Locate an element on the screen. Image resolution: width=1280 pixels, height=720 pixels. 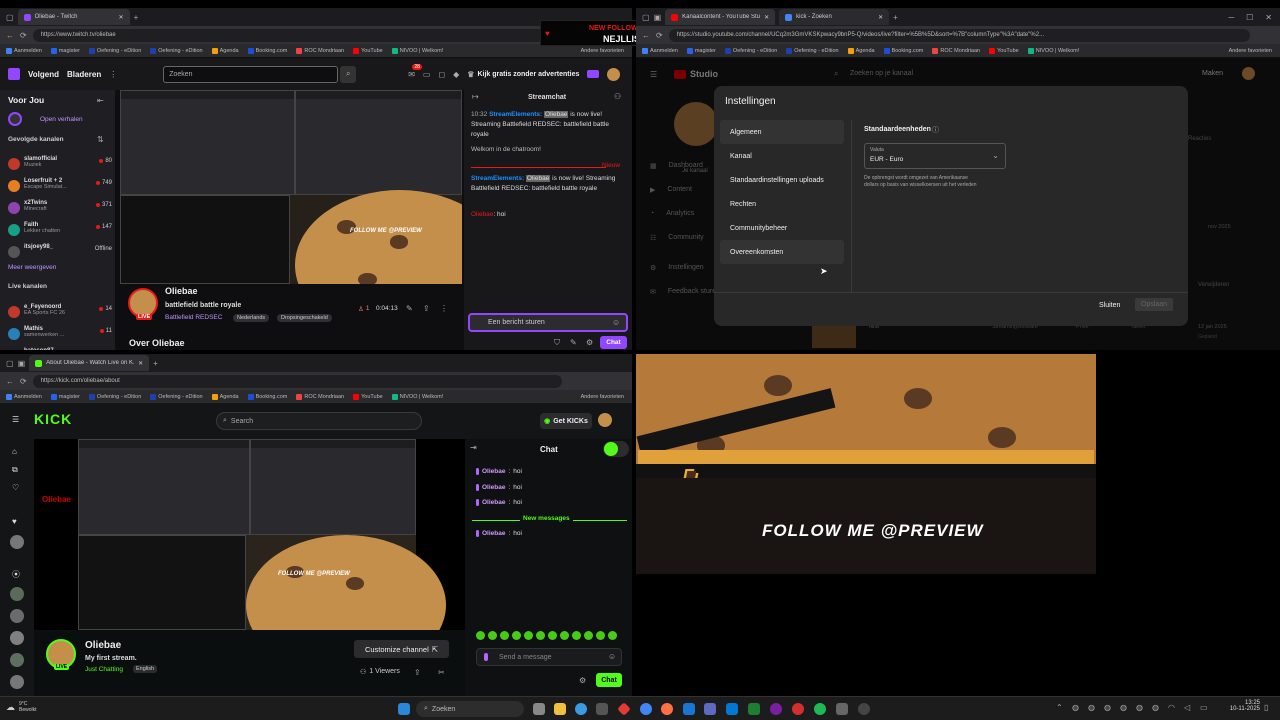
weather-widget: ☁ 9°C Bewolkt is located at coordinates (25, 707).